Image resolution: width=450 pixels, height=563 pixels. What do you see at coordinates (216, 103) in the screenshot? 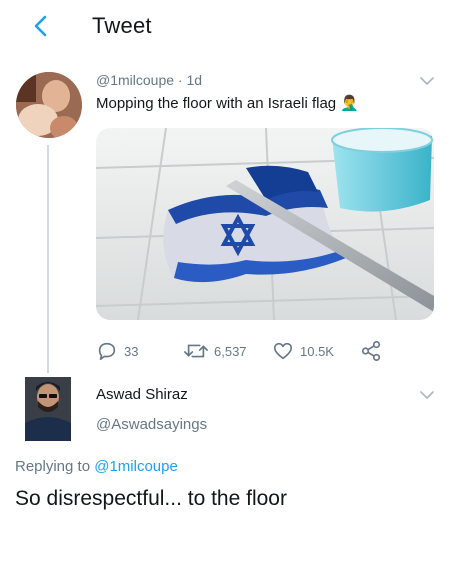
I see `tweet-body: Mopping the floor with an Israeli flag` at bounding box center [216, 103].